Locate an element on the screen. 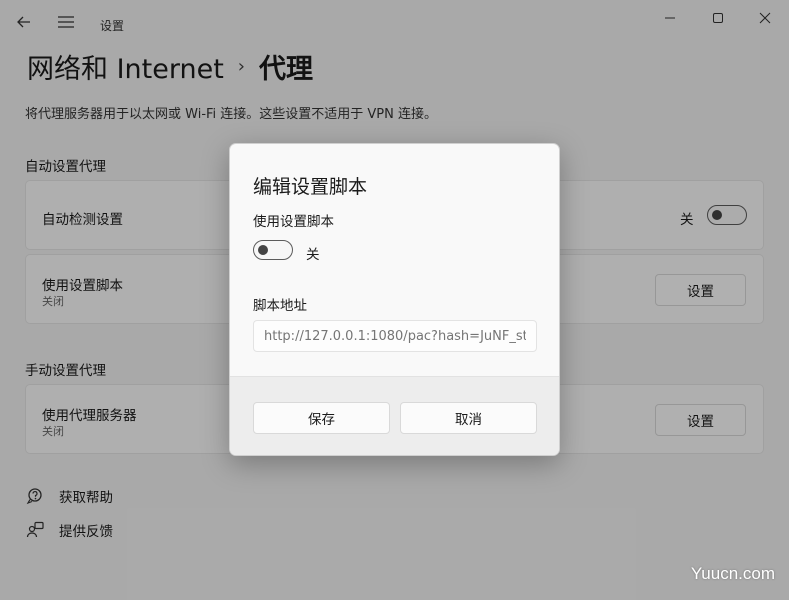 This screenshot has height=600, width=789. save-button: 保存 is located at coordinates (321, 418).